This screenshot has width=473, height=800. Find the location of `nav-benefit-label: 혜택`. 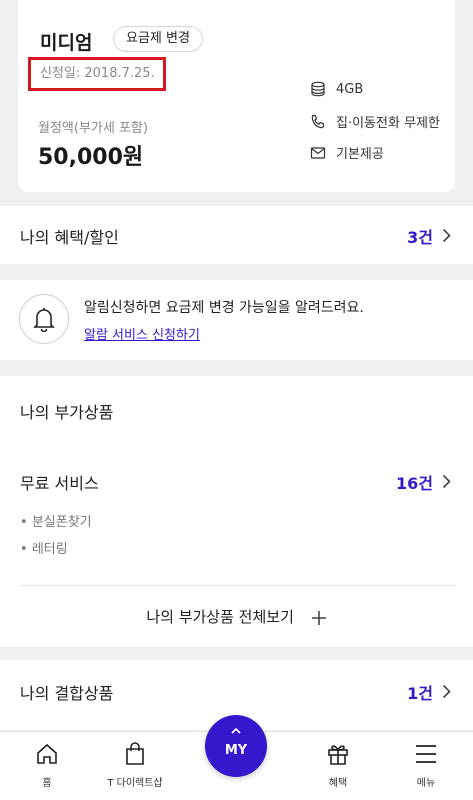

nav-benefit-label: 혜택 is located at coordinates (338, 783).